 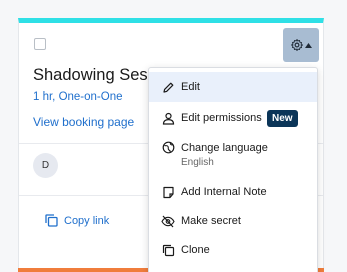 I want to click on new-badge: New, so click(x=282, y=118).